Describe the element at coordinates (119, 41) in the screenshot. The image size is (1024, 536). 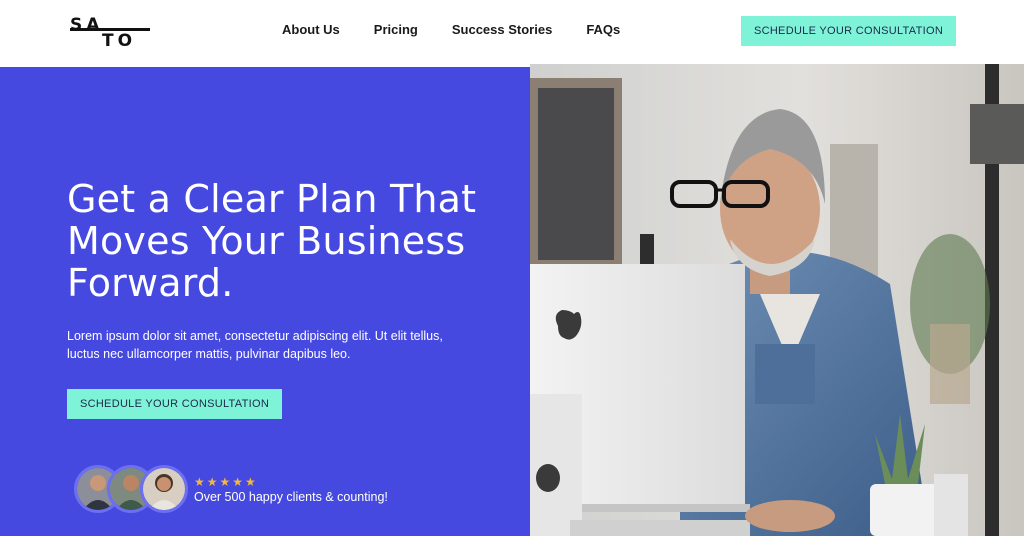
I see `logo-text-bottom: TO` at that location.